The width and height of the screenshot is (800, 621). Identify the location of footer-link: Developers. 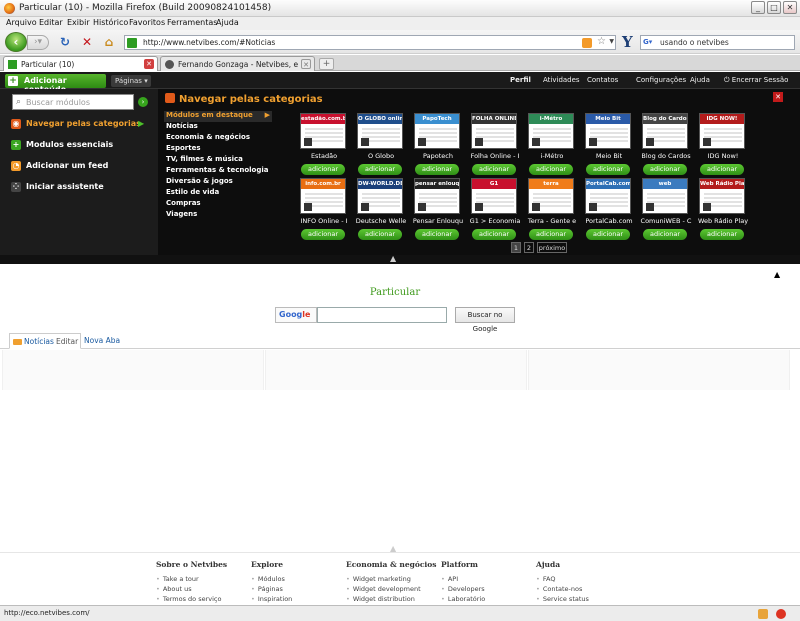
(486, 590).